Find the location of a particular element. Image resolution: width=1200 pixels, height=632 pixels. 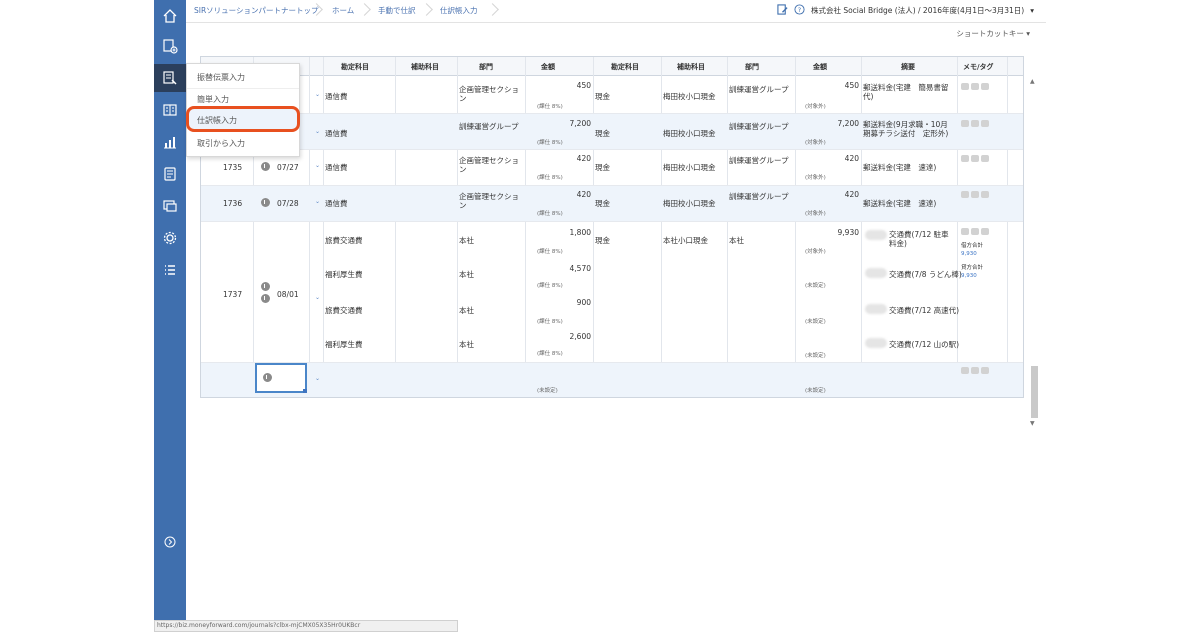

description: 交通費(7/8 うどん棒) is located at coordinates (925, 274).